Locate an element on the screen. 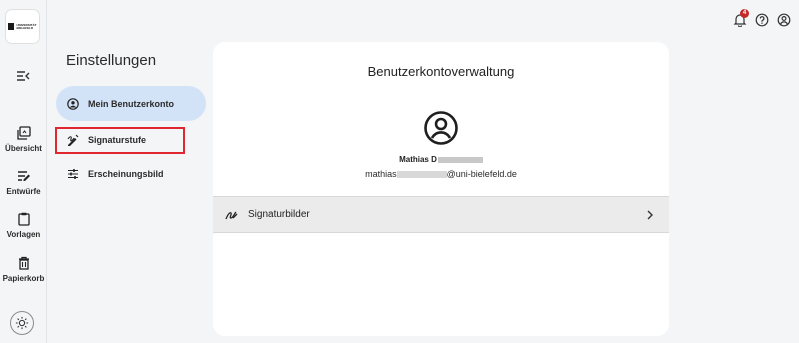 The height and width of the screenshot is (343, 799). chevron-right-icon is located at coordinates (650, 215).